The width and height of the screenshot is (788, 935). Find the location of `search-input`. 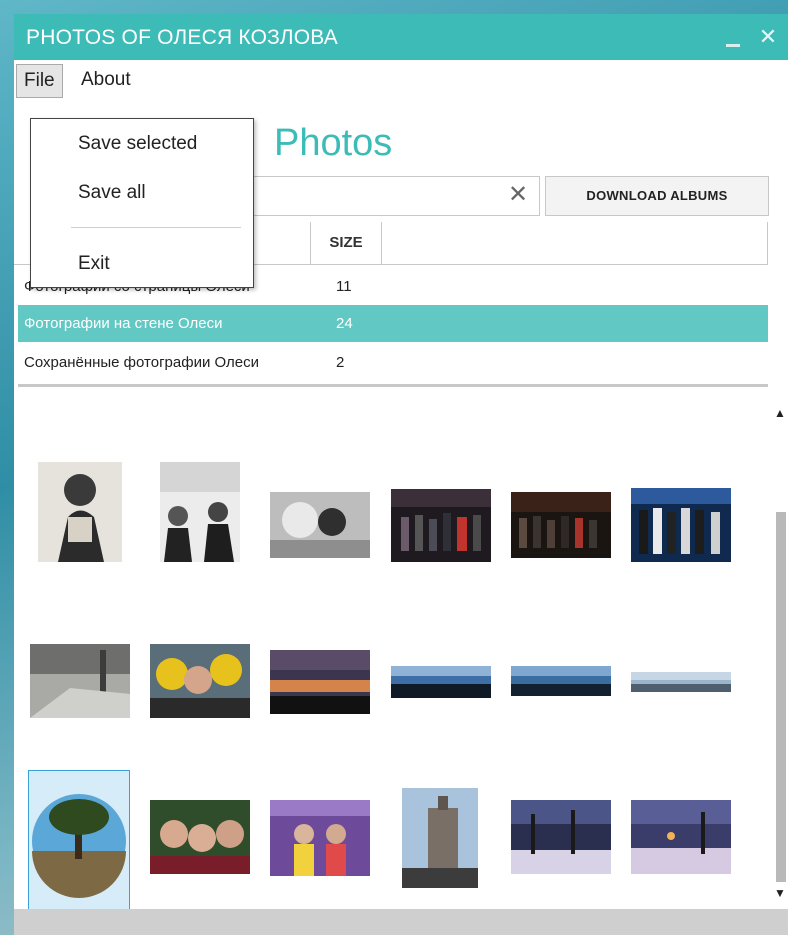

search-input is located at coordinates (388, 196).